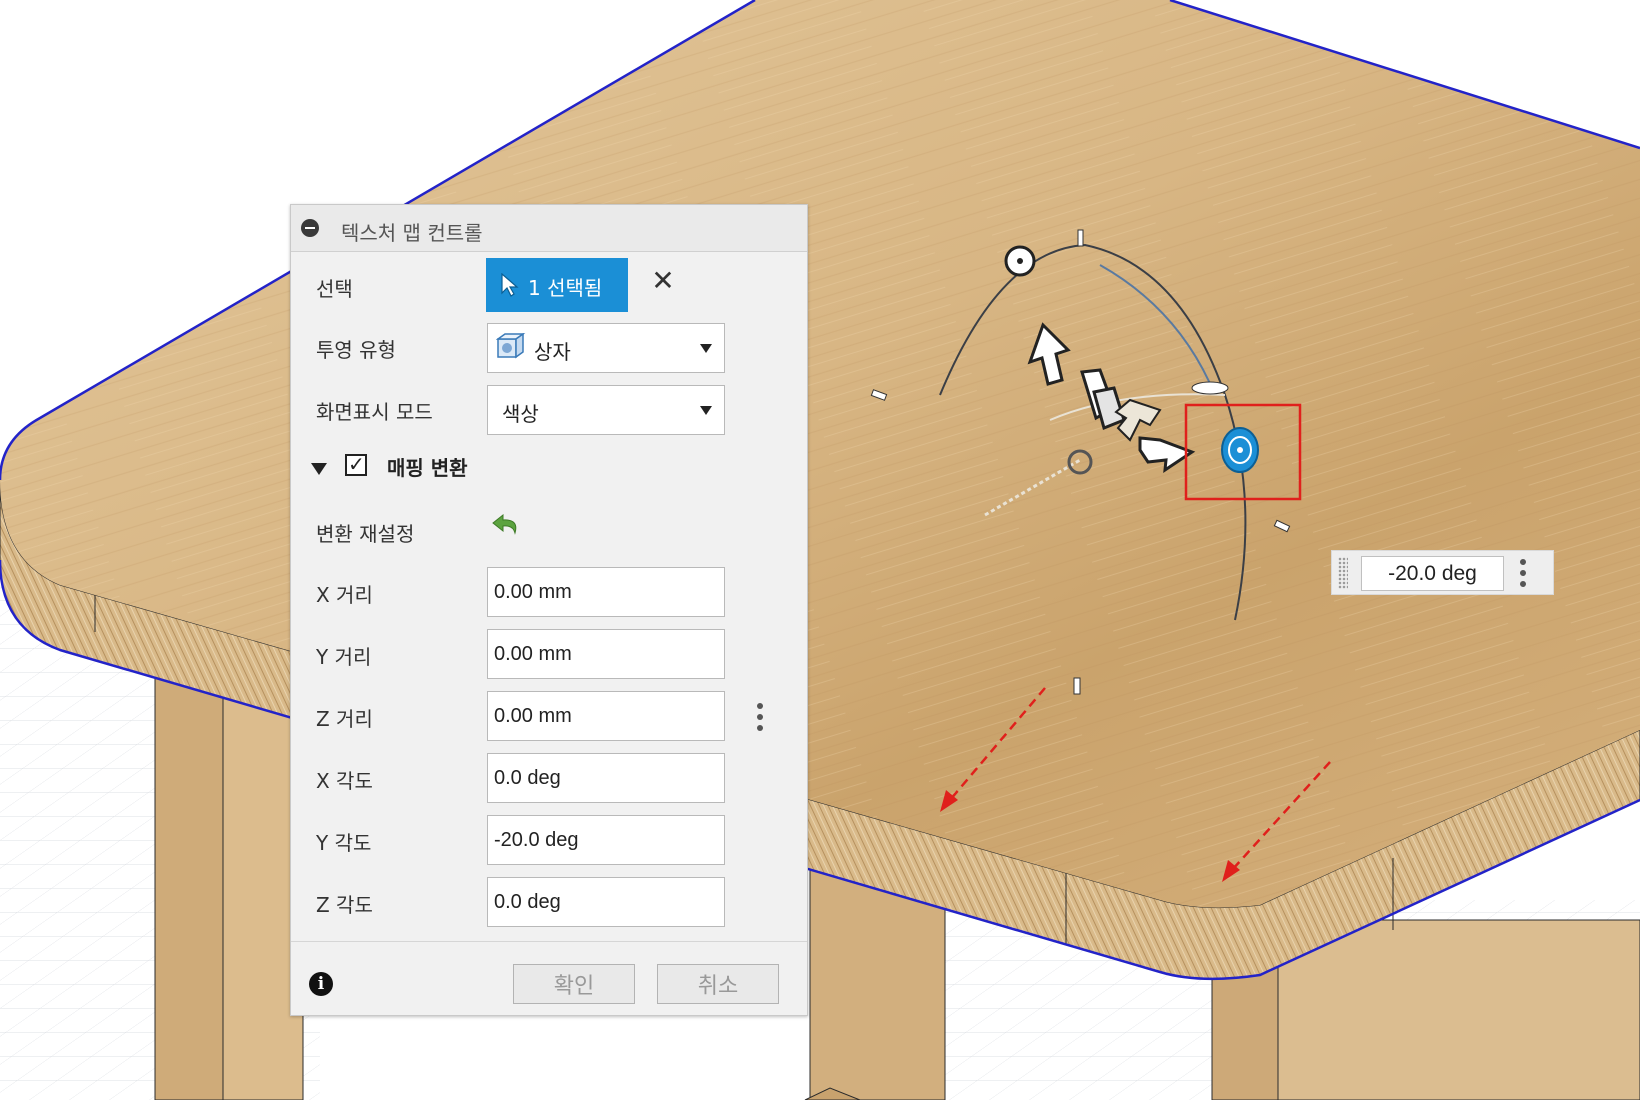 This screenshot has width=1640, height=1100. I want to click on x-distance-input, so click(606, 592).